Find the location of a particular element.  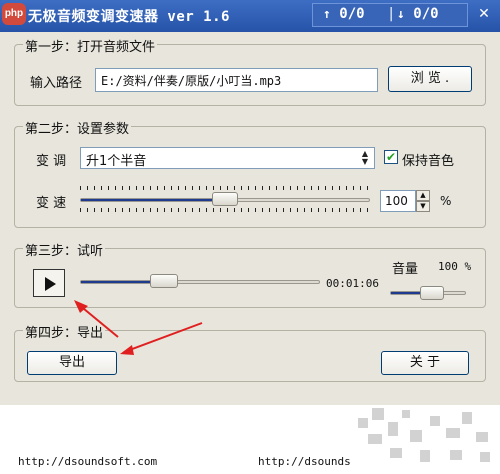

watermark-logo is located at coordinates (424, 435).